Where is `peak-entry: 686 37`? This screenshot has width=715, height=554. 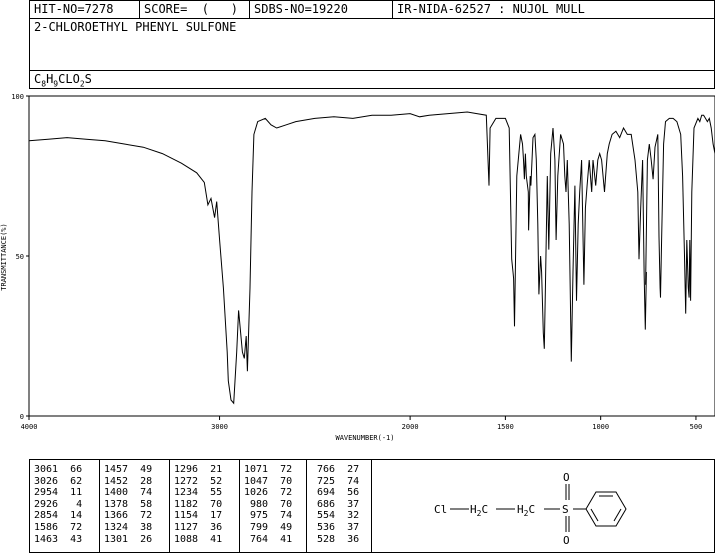 peak-entry: 686 37 is located at coordinates (335, 504).